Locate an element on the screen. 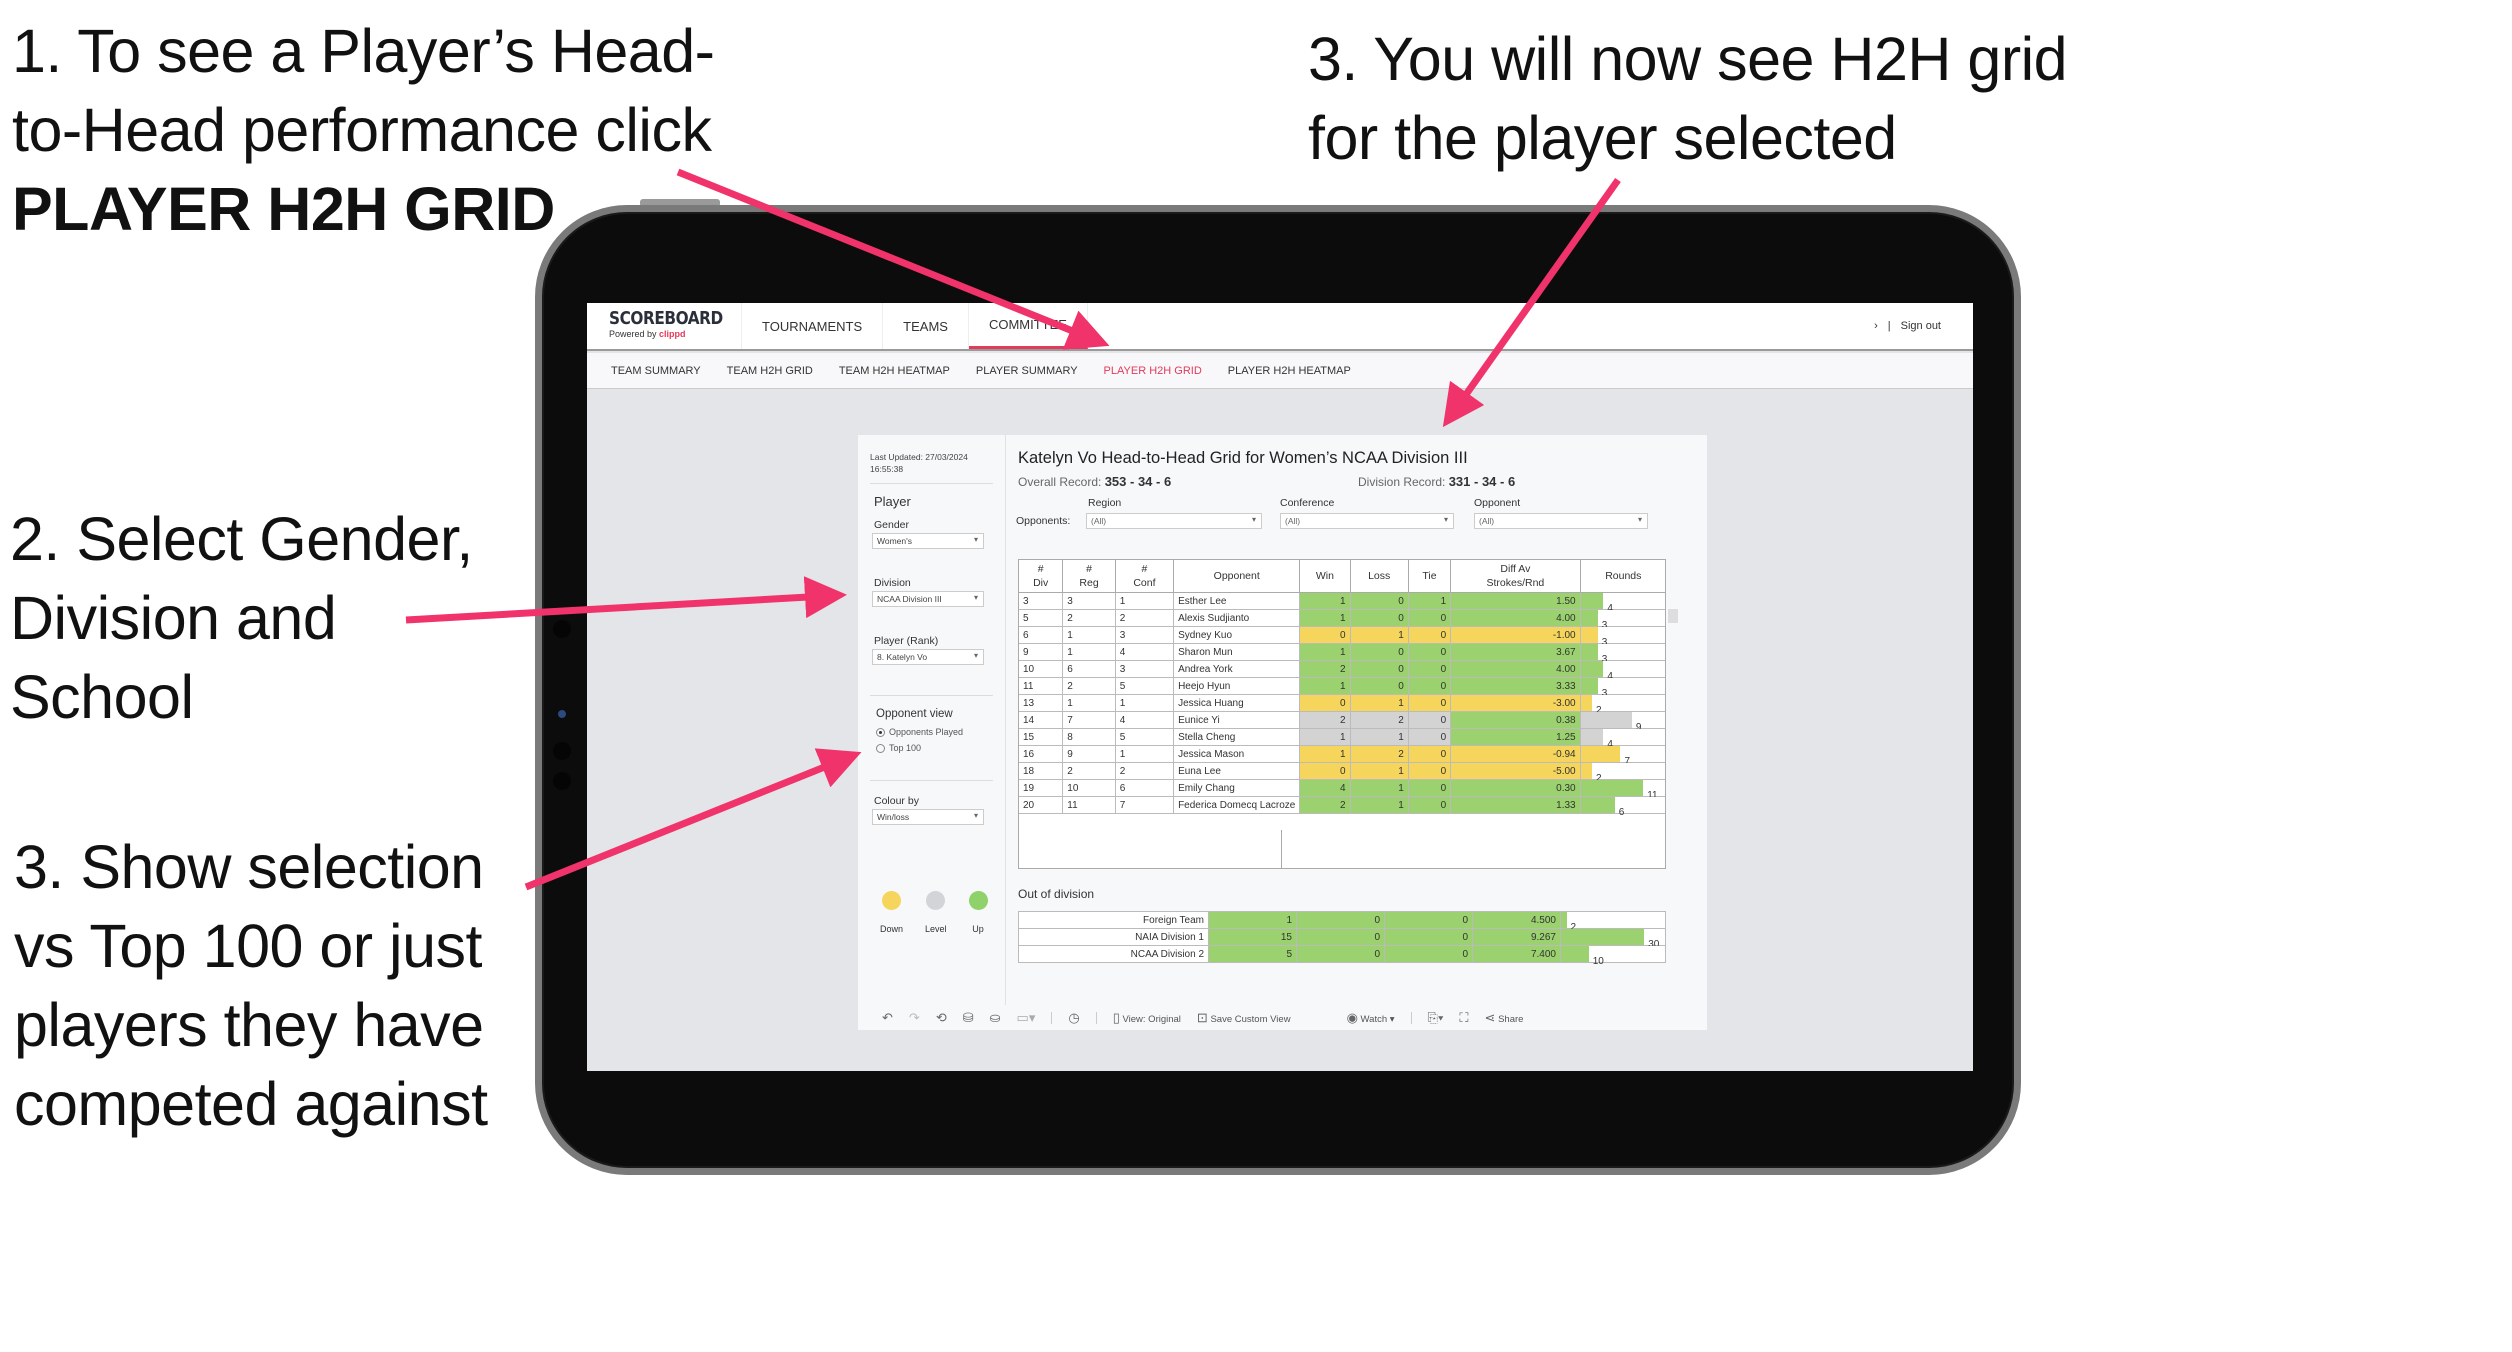  radio-top-100: Top 100 is located at coordinates (934, 748).